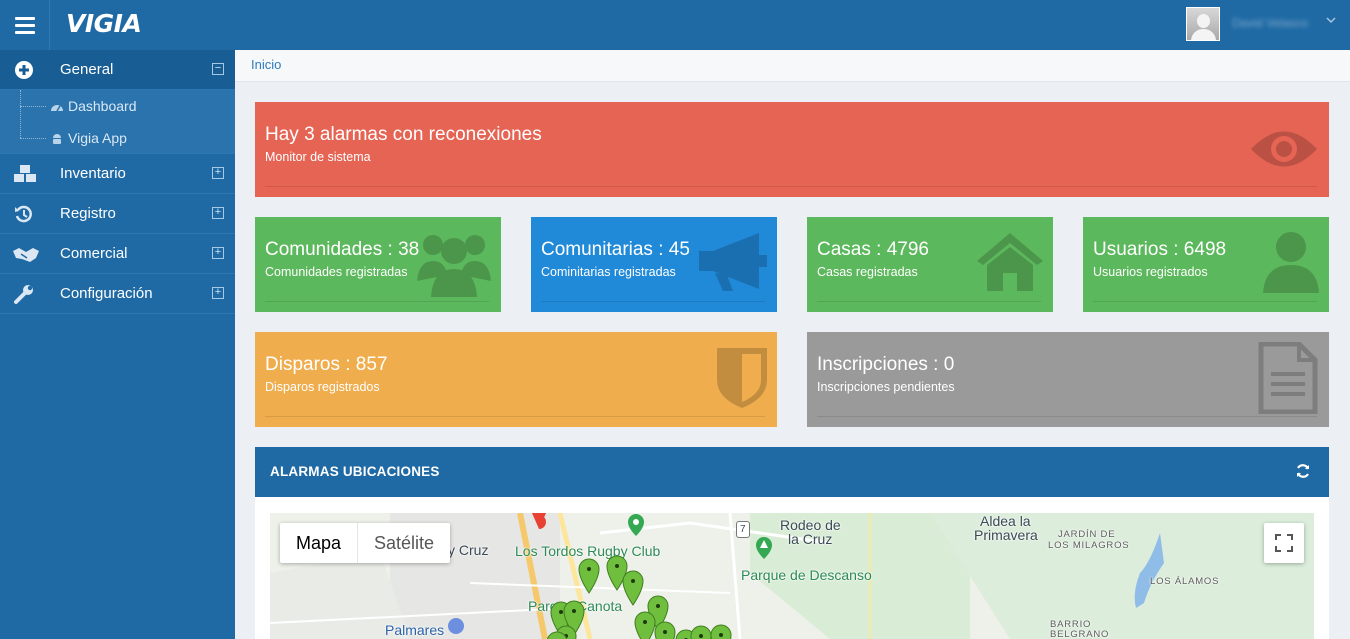 The height and width of the screenshot is (639, 1350). Describe the element at coordinates (742, 380) in the screenshot. I see `shield-icon` at that location.